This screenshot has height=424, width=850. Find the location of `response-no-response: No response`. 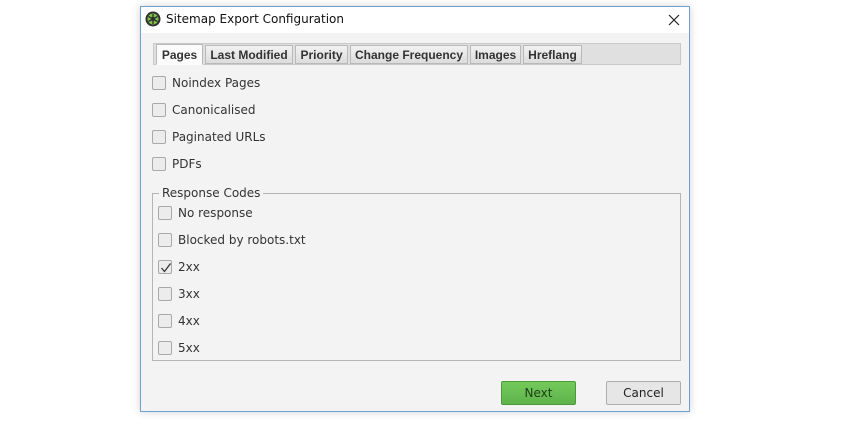

response-no-response: No response is located at coordinates (205, 213).